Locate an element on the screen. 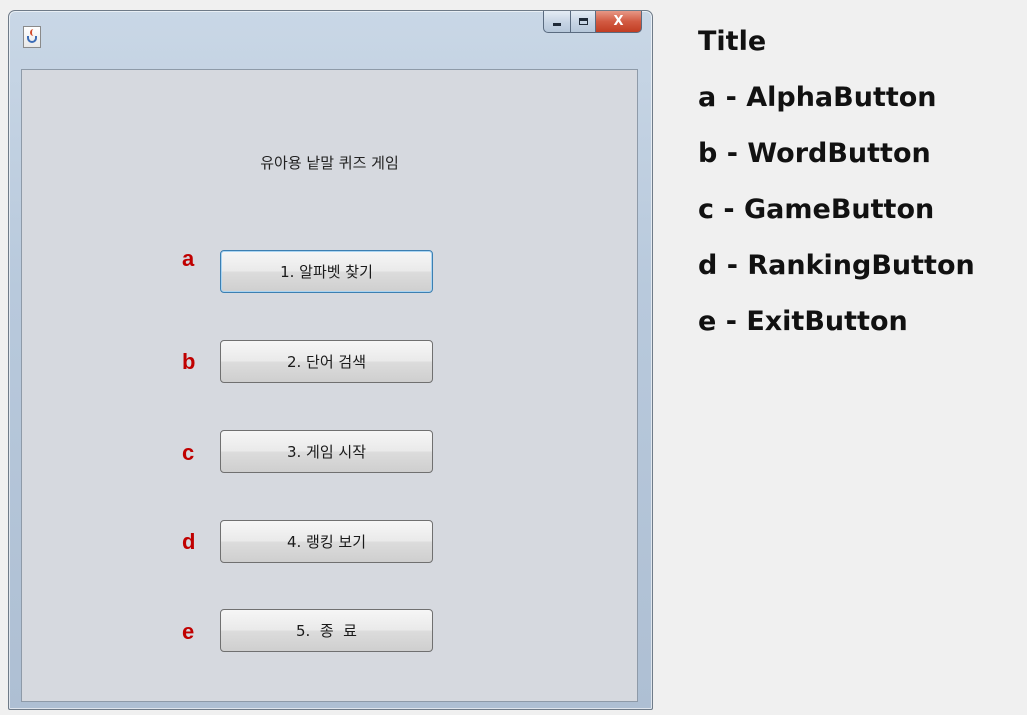 The width and height of the screenshot is (1027, 715). ranking-button: 4. 랭킹 보기 is located at coordinates (326, 541).